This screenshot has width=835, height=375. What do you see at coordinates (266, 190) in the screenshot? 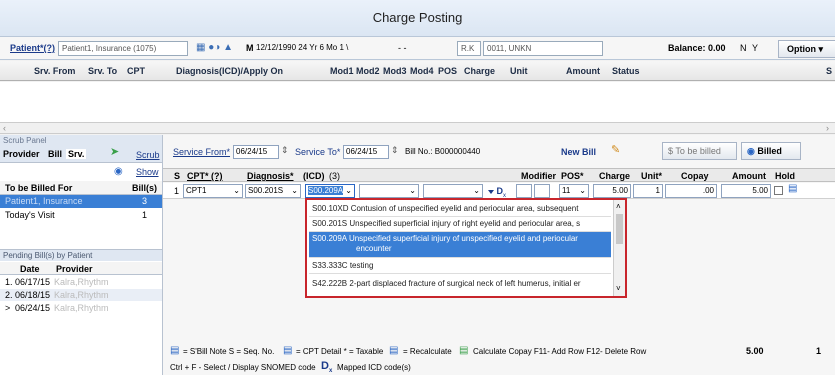
I see `diagnosis-value-1: S00.201S` at bounding box center [266, 190].